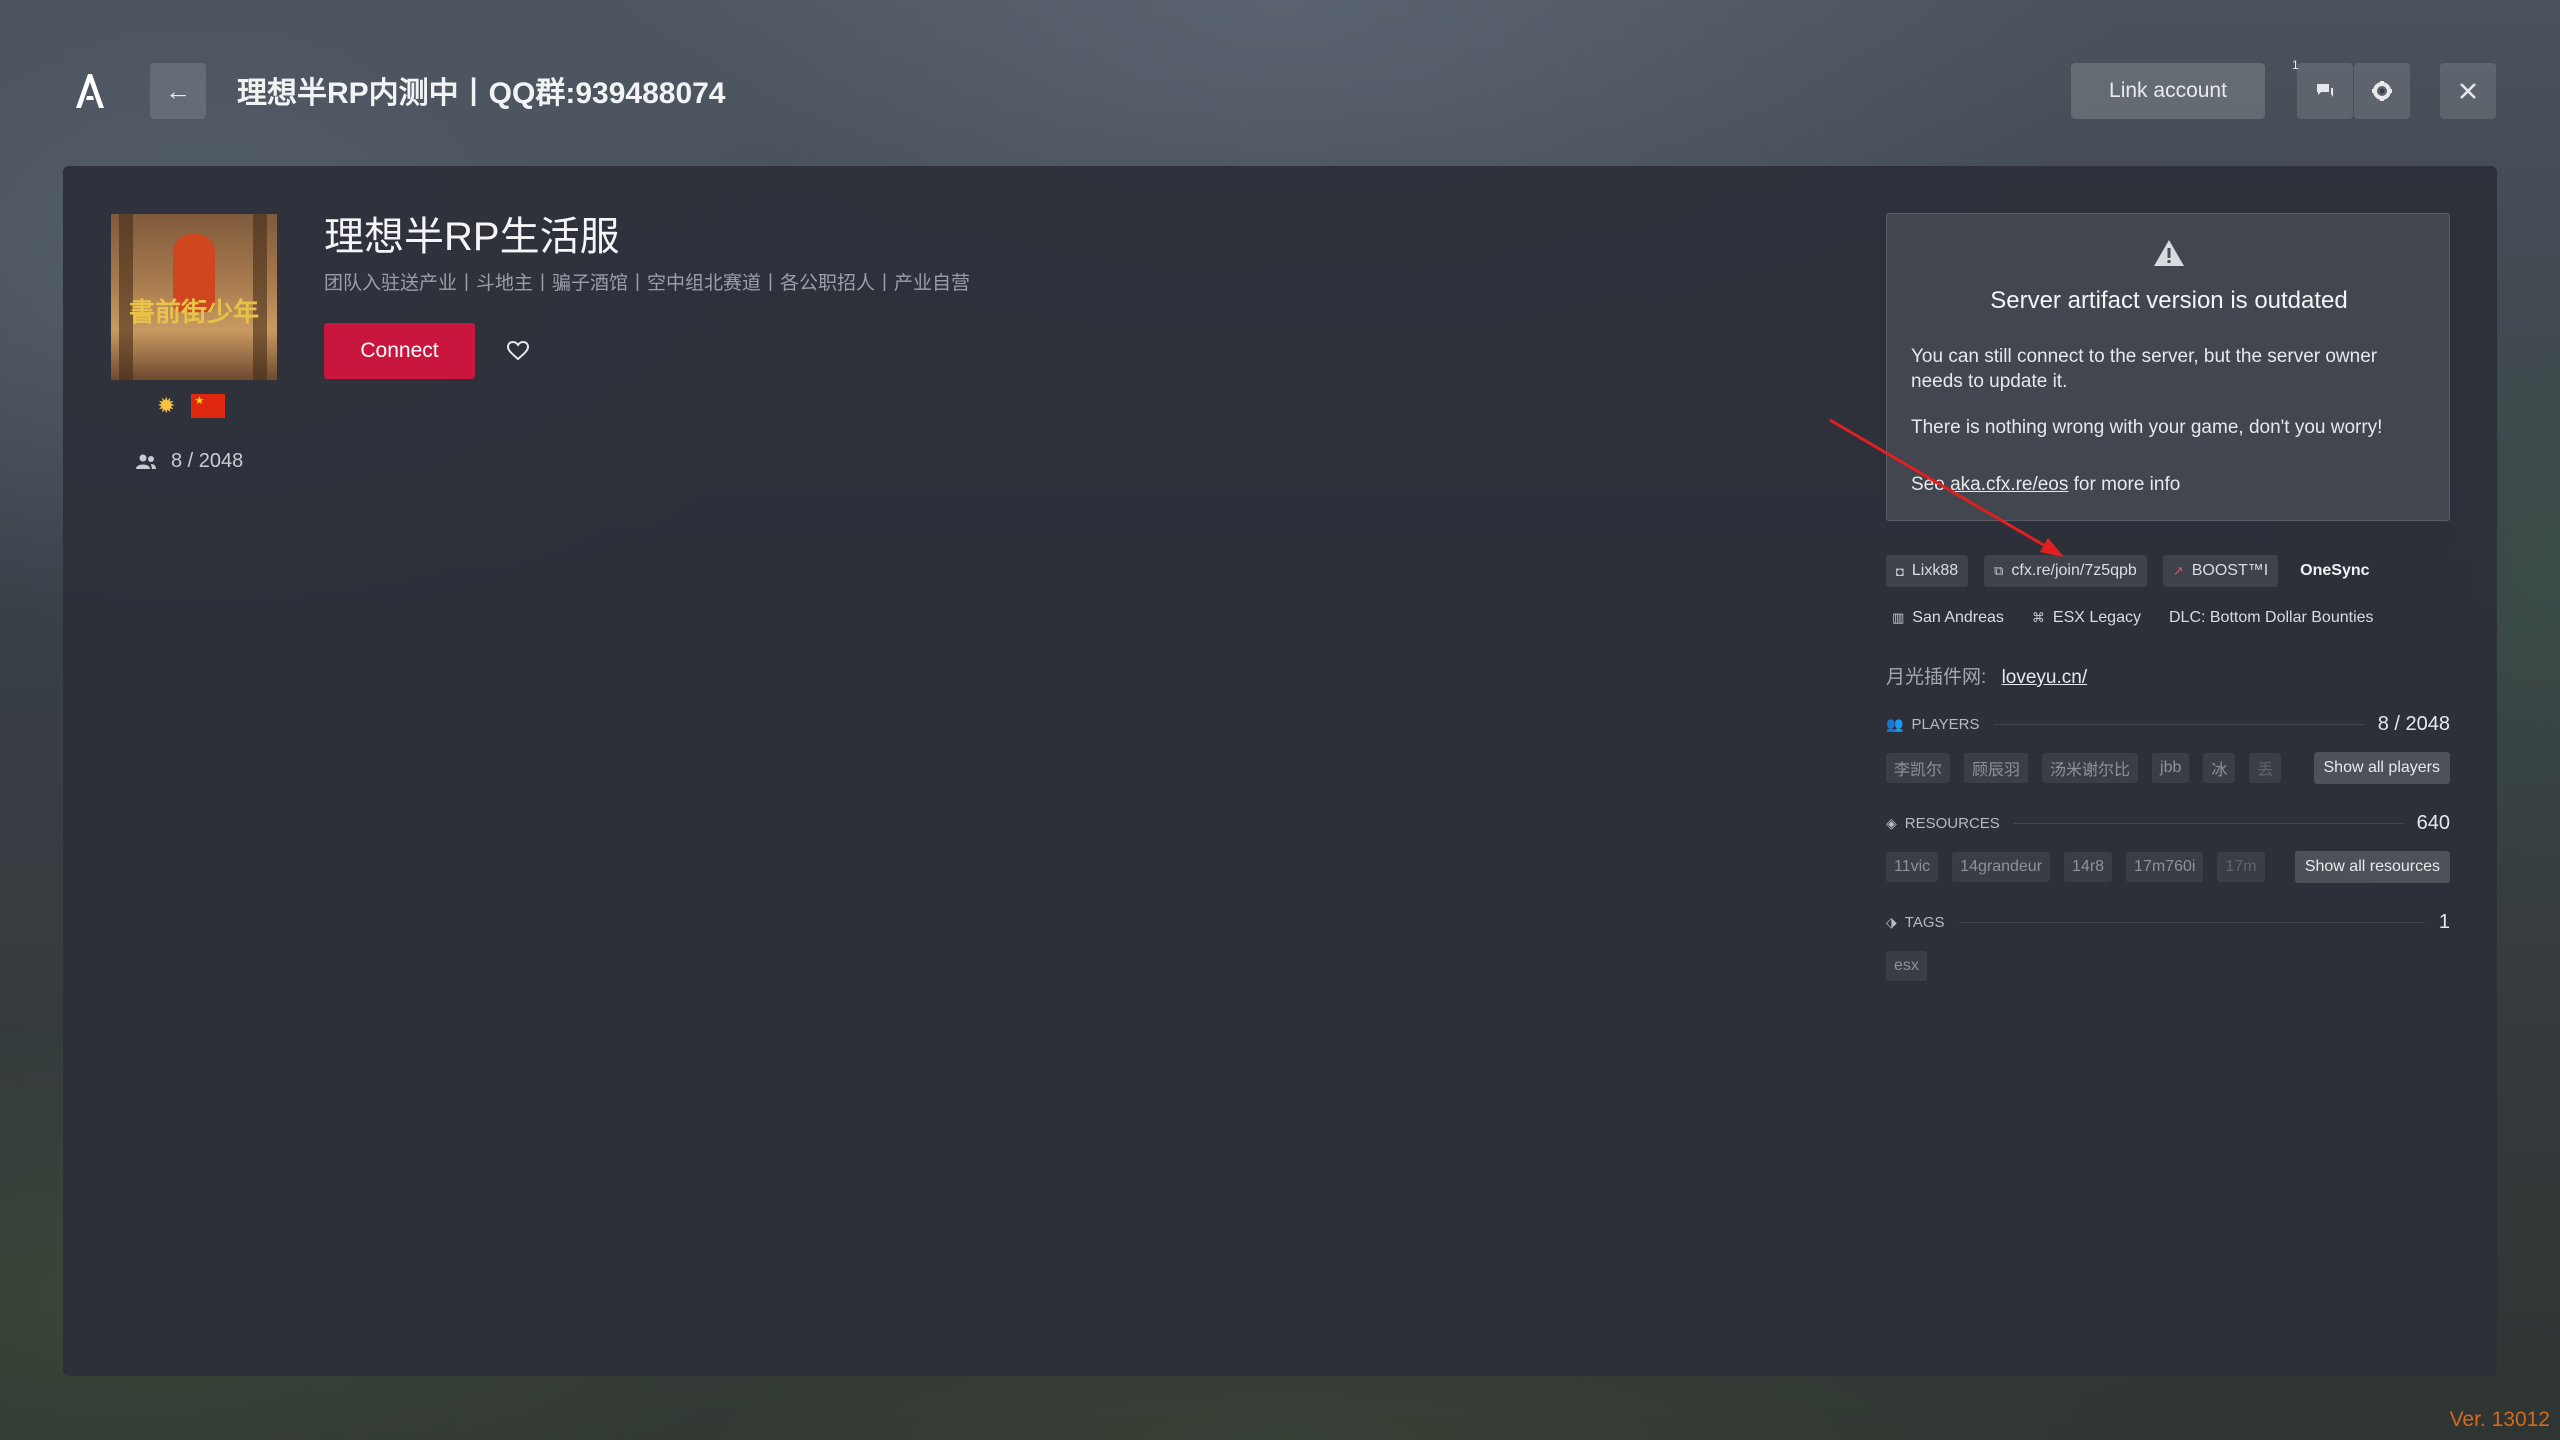 The image size is (2560, 1440). Describe the element at coordinates (2499, 1419) in the screenshot. I see `version-label: Ver. 13012` at that location.